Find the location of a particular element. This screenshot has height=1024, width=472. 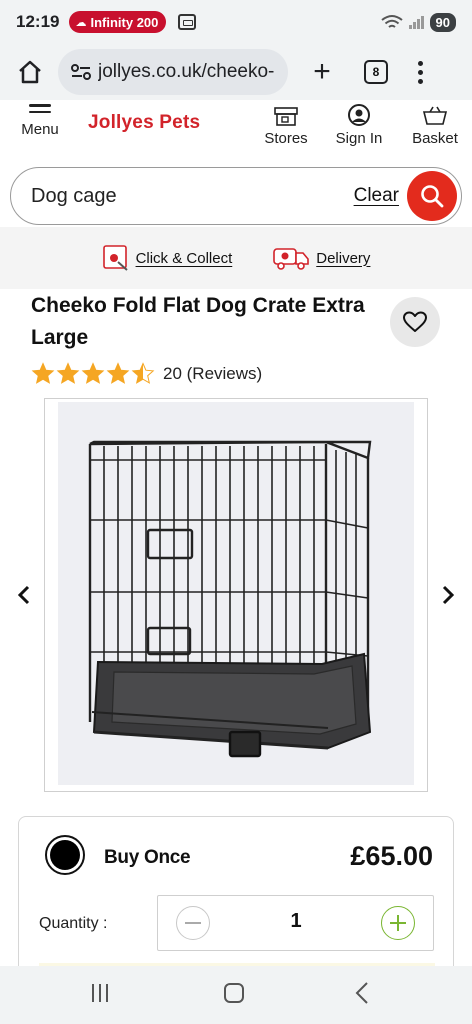

user-icon is located at coordinates (359, 115).